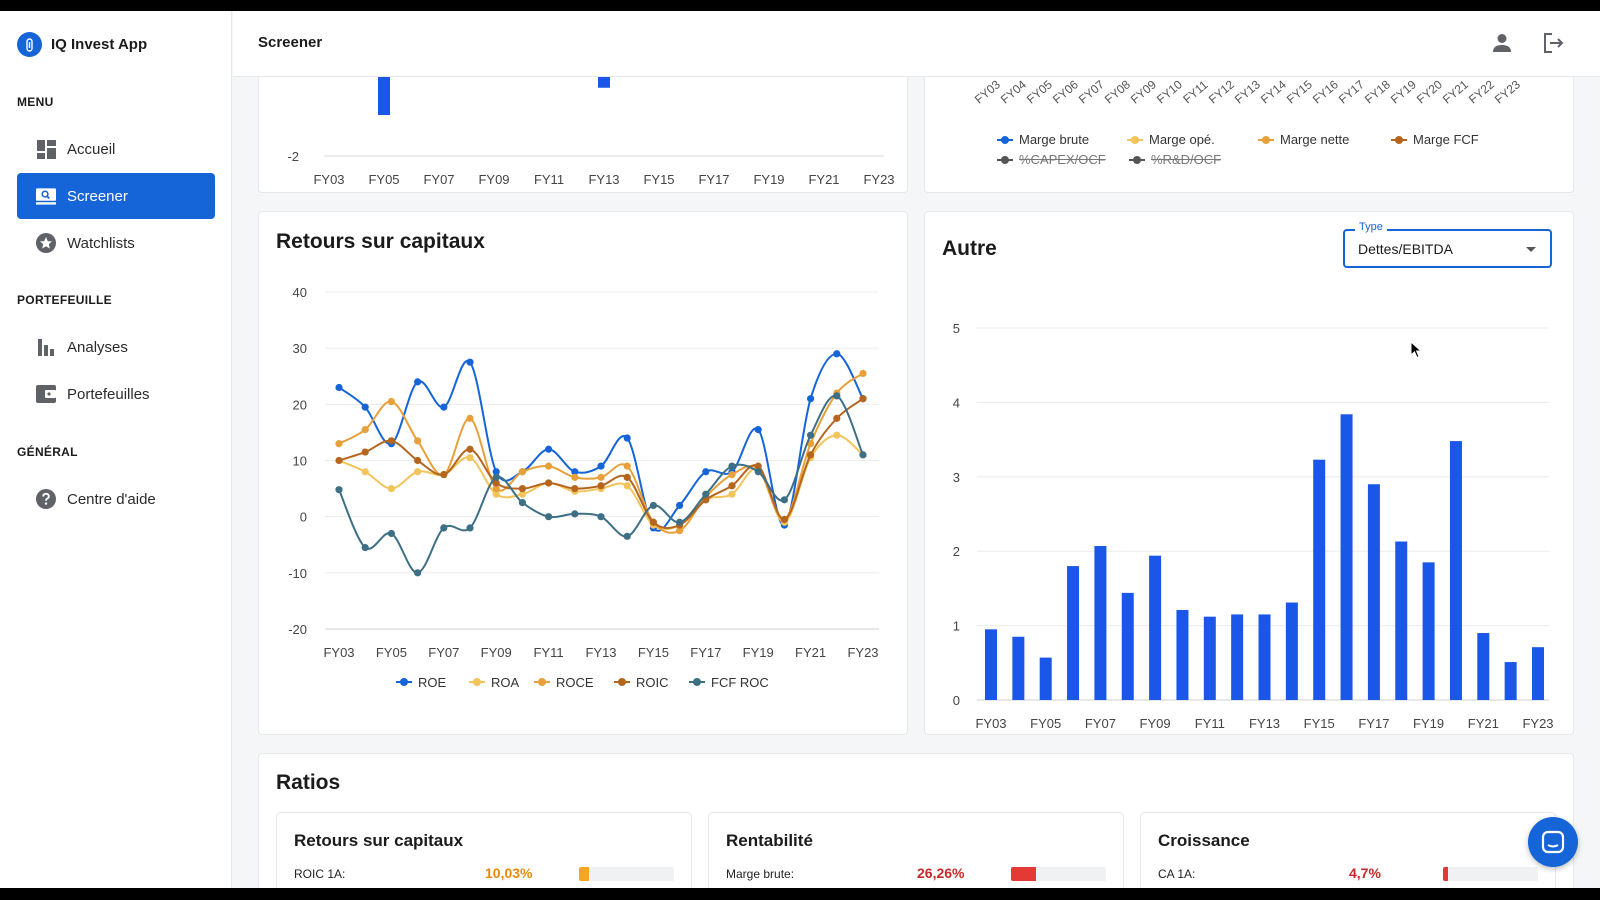 This screenshot has width=1600, height=900. I want to click on x-tick-label: FY20, so click(1429, 91).